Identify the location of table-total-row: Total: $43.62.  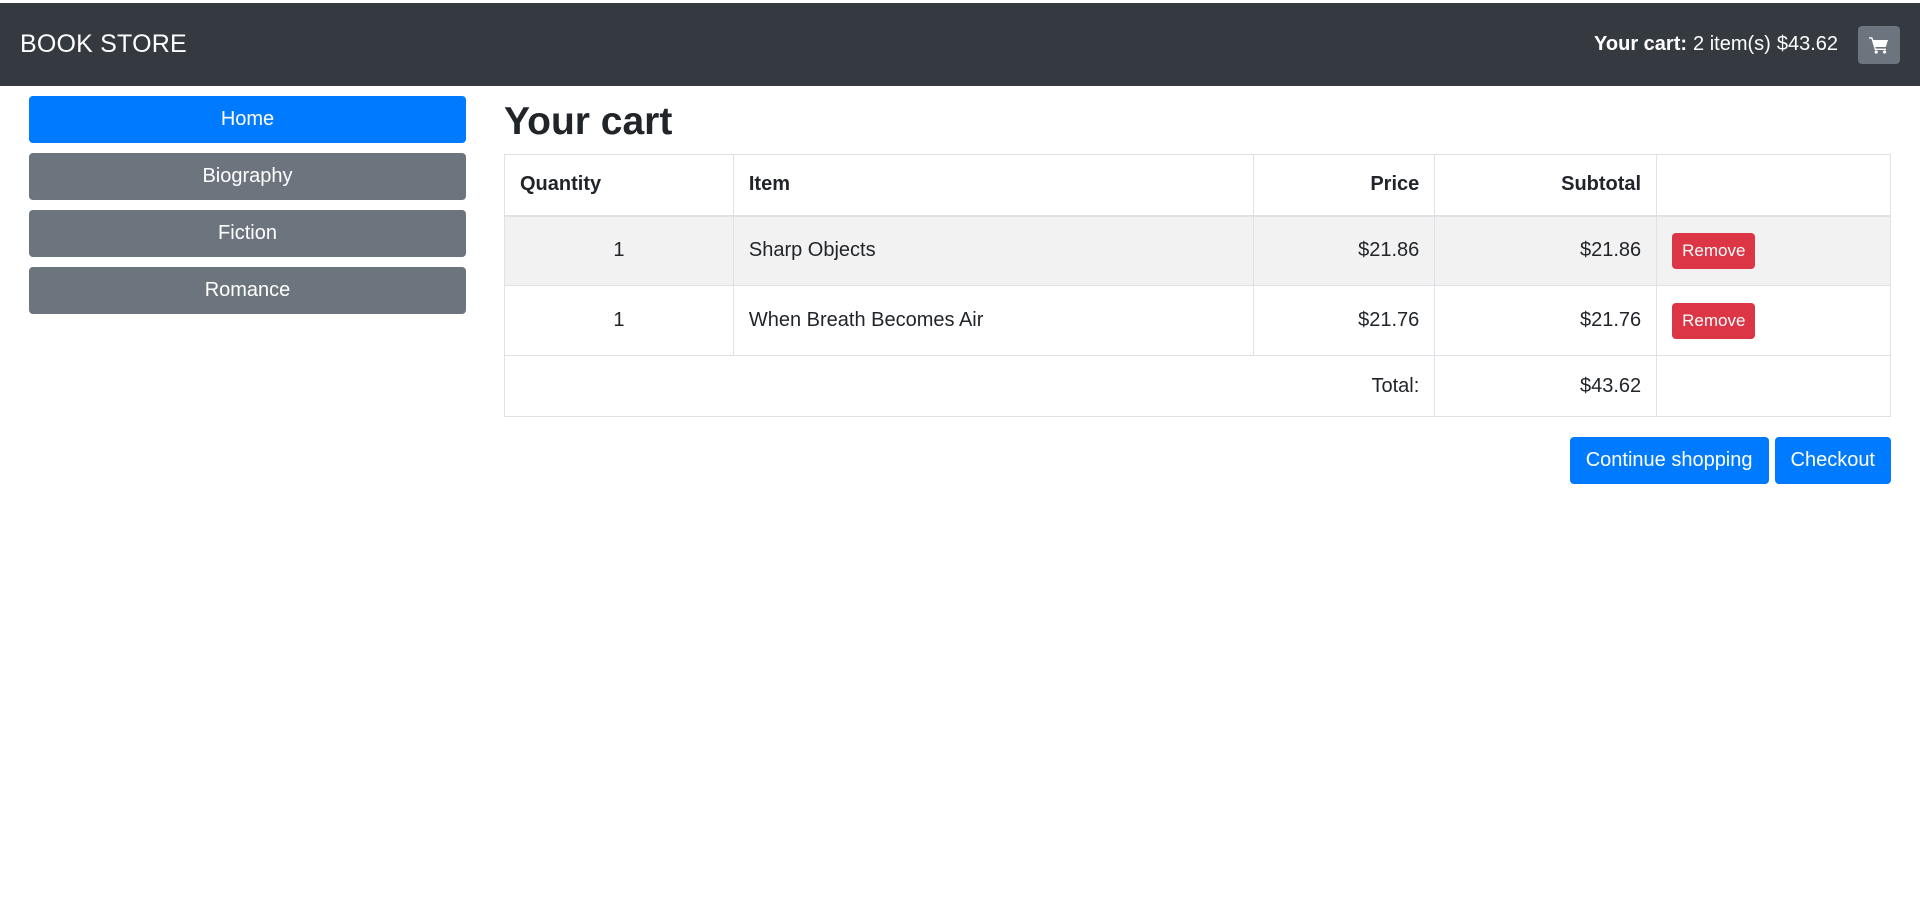
(1197, 386).